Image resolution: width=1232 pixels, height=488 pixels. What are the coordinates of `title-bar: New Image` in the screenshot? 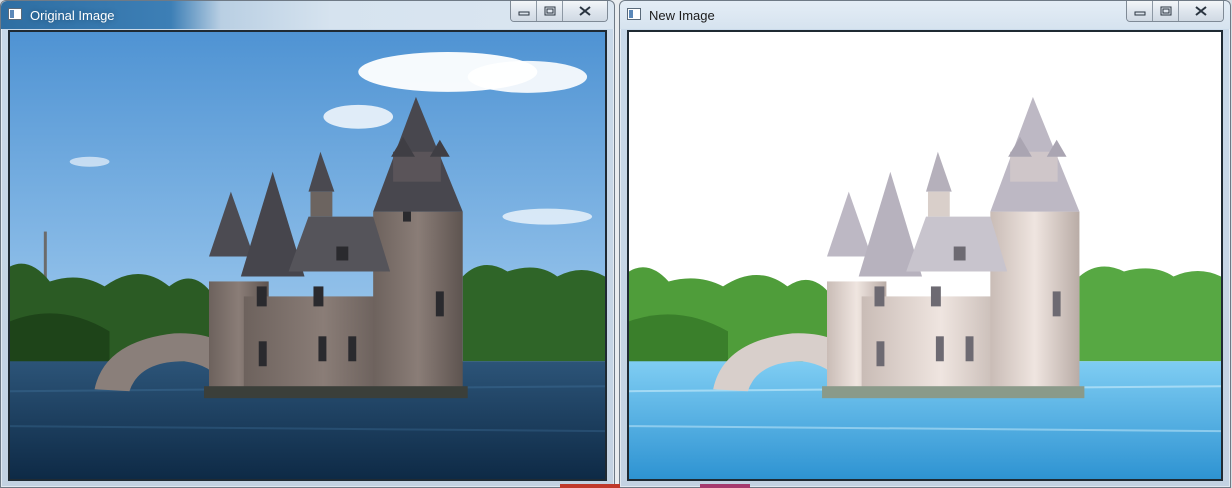 It's located at (925, 15).